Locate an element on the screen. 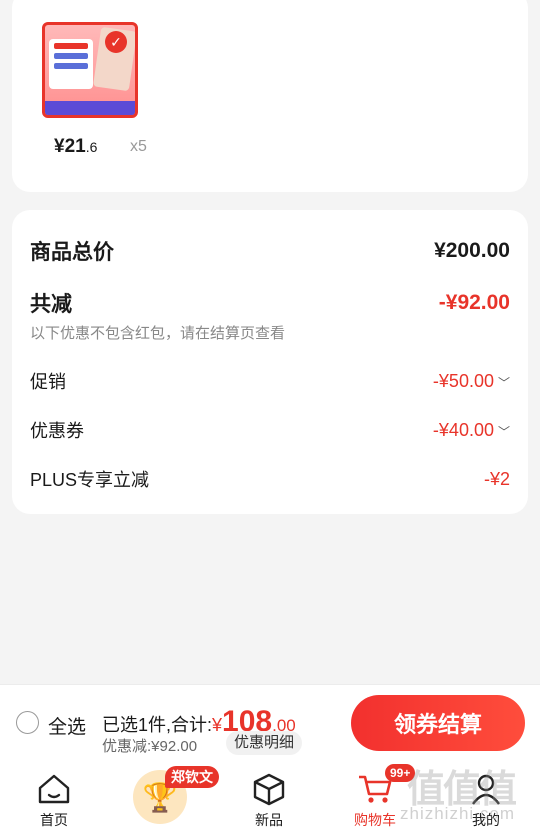 The width and height of the screenshot is (540, 836). cube-icon is located at coordinates (269, 789).